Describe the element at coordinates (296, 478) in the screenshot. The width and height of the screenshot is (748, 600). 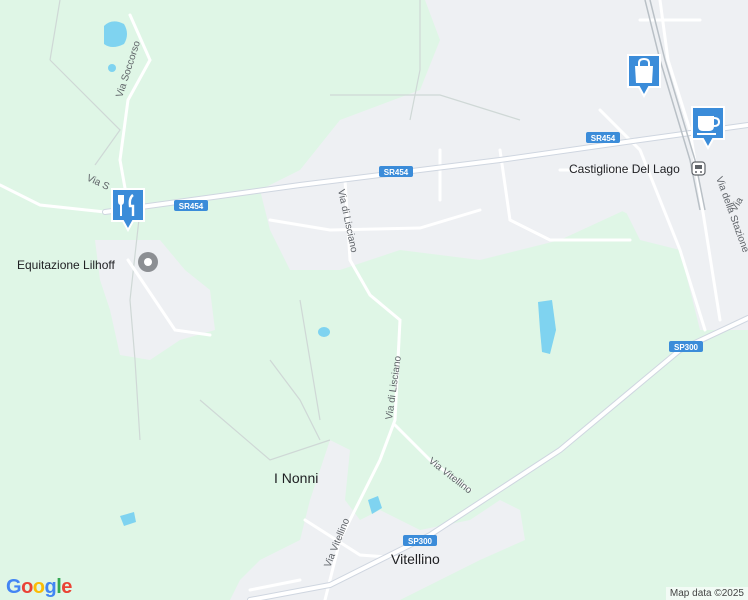
I see `place-label-i-nonni: I Nonni` at that location.